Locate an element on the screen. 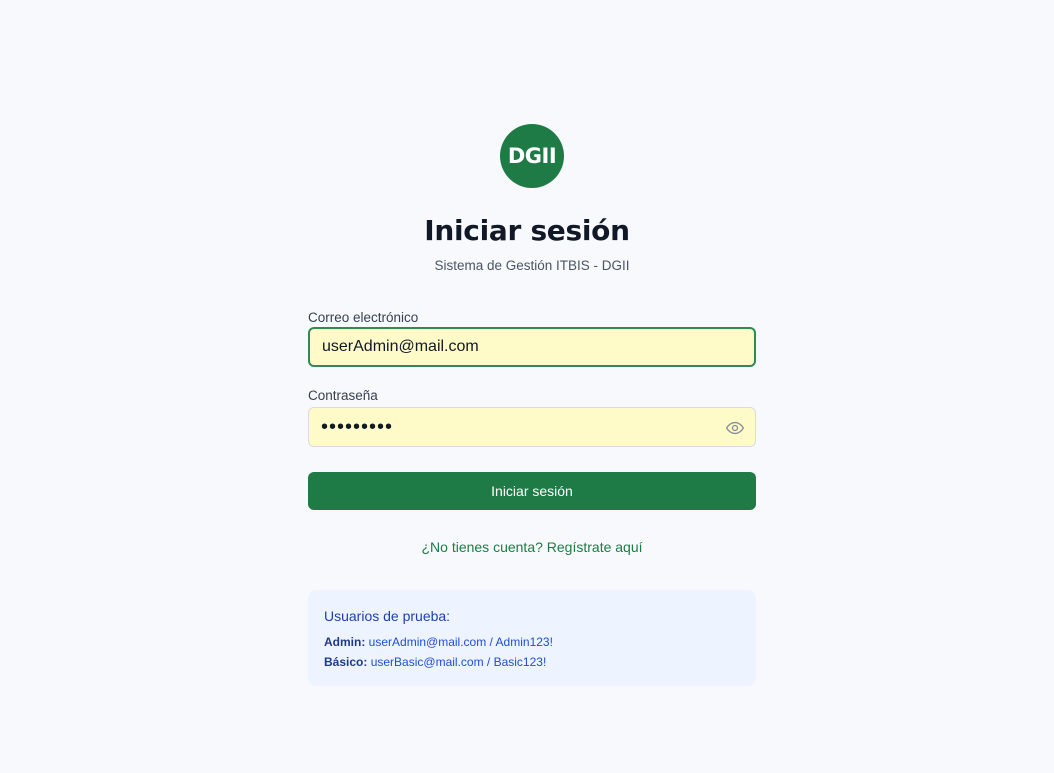  password-field-wrapper is located at coordinates (532, 427).